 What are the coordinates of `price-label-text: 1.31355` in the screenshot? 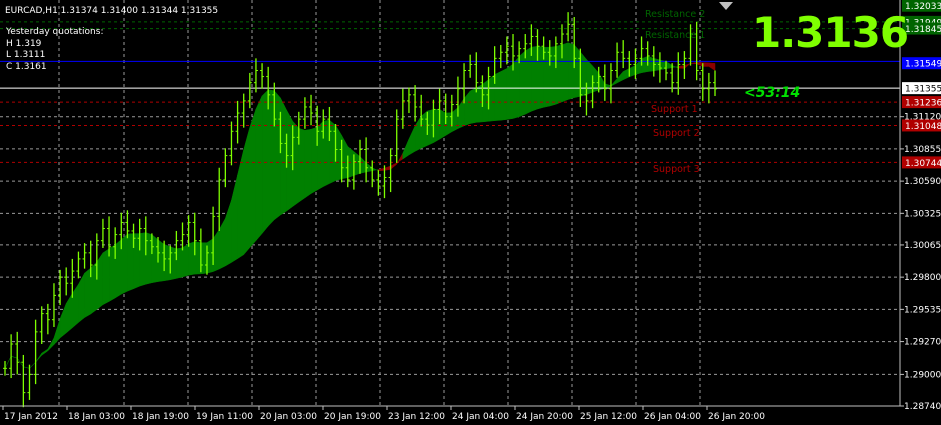 It's located at (923, 90).